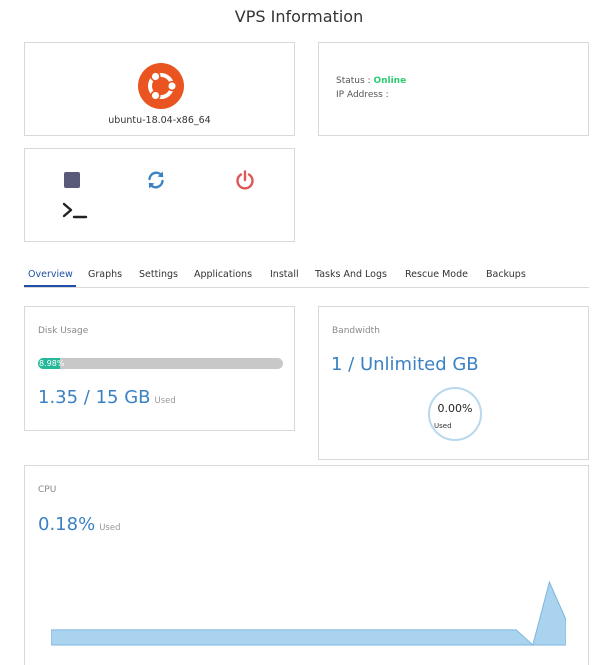 The height and width of the screenshot is (665, 598). Describe the element at coordinates (161, 86) in the screenshot. I see `ubuntu-logo-icon` at that location.